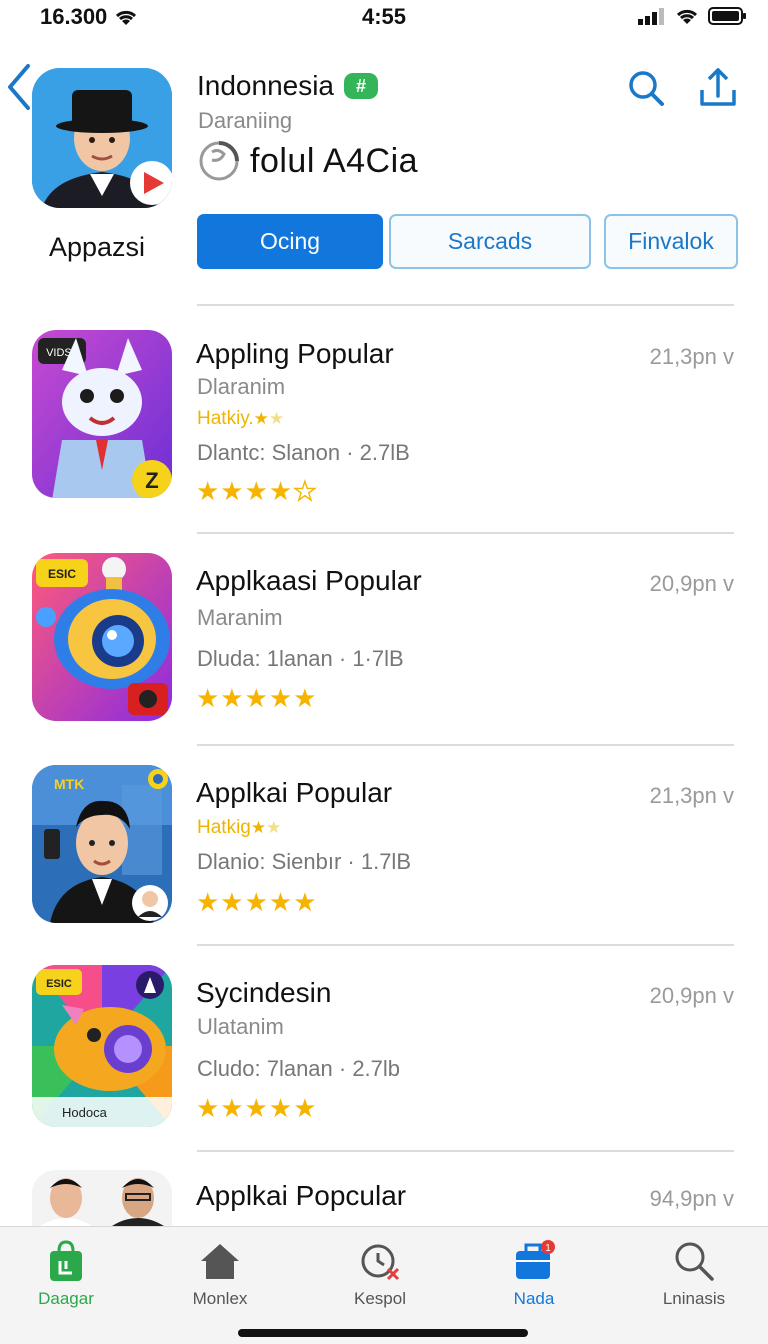  Describe the element at coordinates (301, 1195) in the screenshot. I see `app-title: Applkai Popcular` at that location.